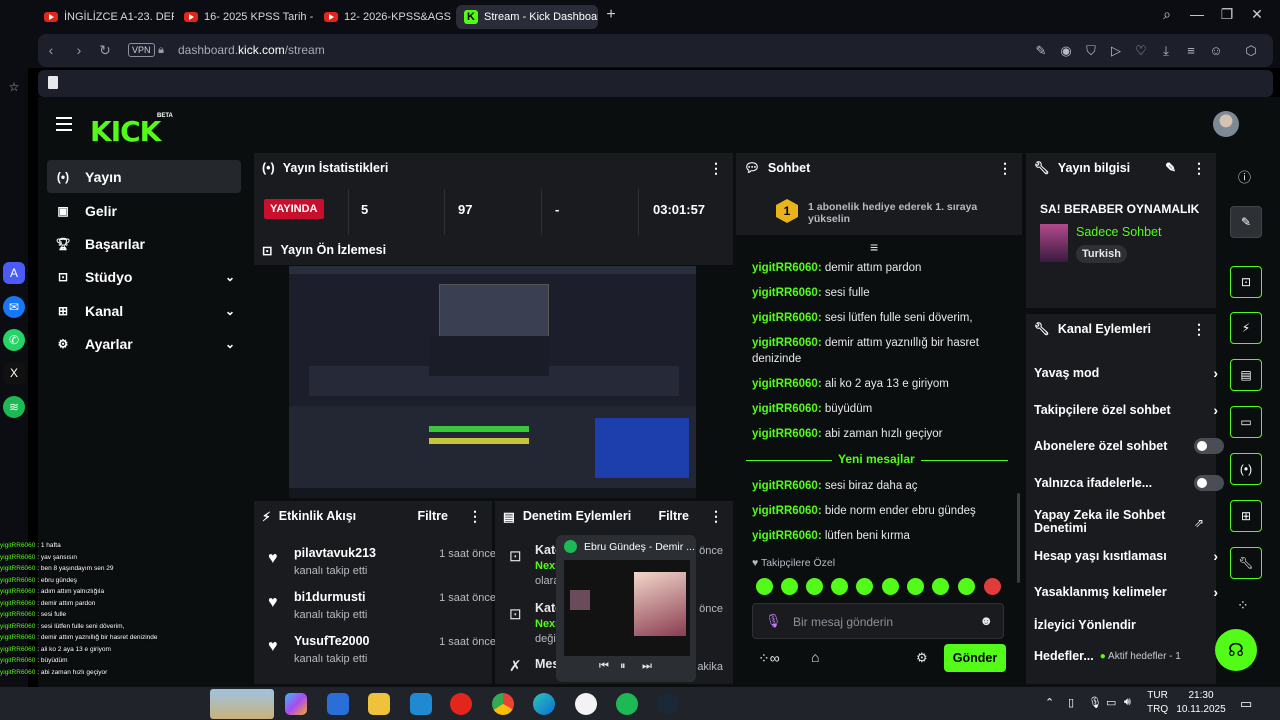 This screenshot has width=1280, height=720. What do you see at coordinates (1122, 625) in the screenshot?
I see `action-raid: İzleyici Yönlendir` at bounding box center [1122, 625].